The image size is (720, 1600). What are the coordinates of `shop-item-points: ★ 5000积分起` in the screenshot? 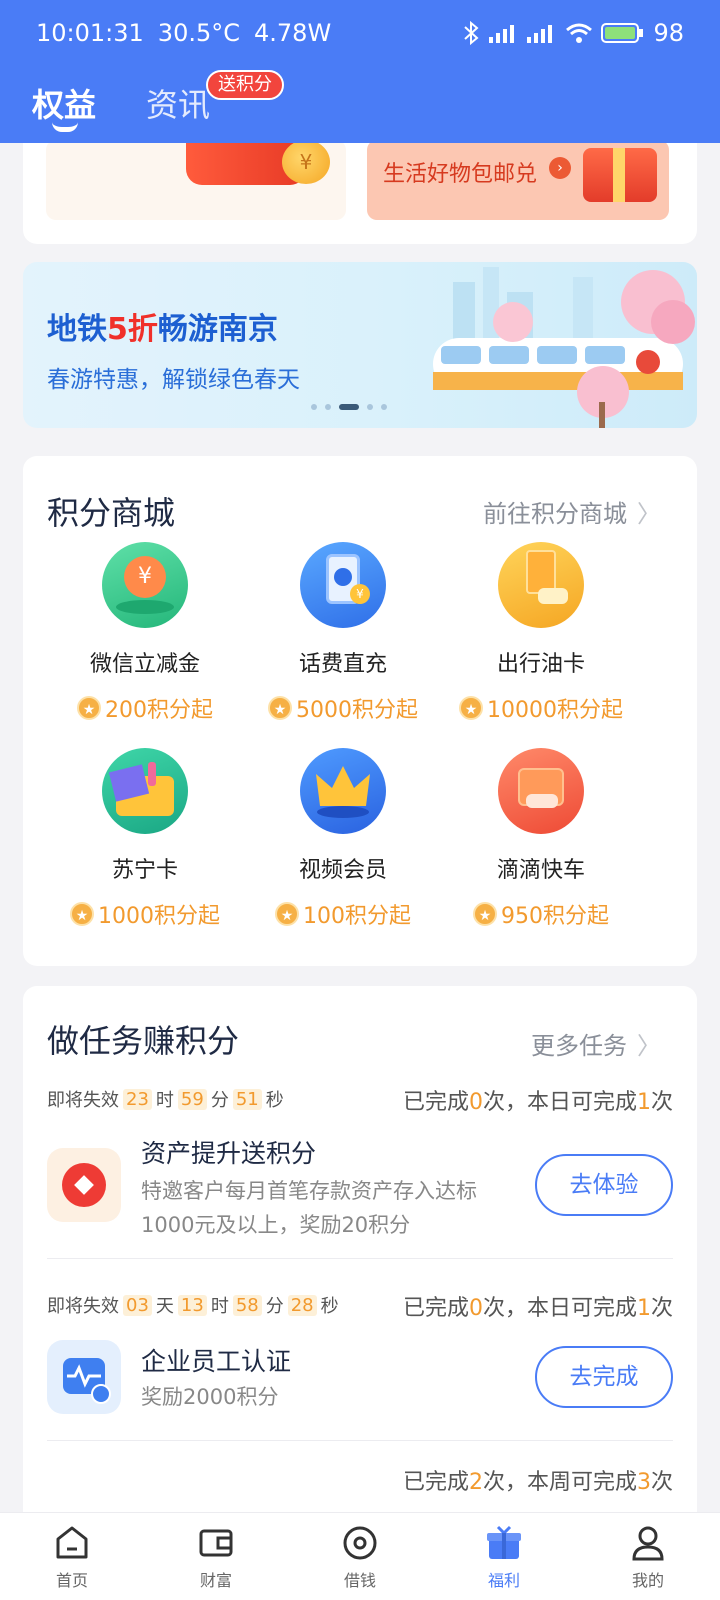 It's located at (343, 708).